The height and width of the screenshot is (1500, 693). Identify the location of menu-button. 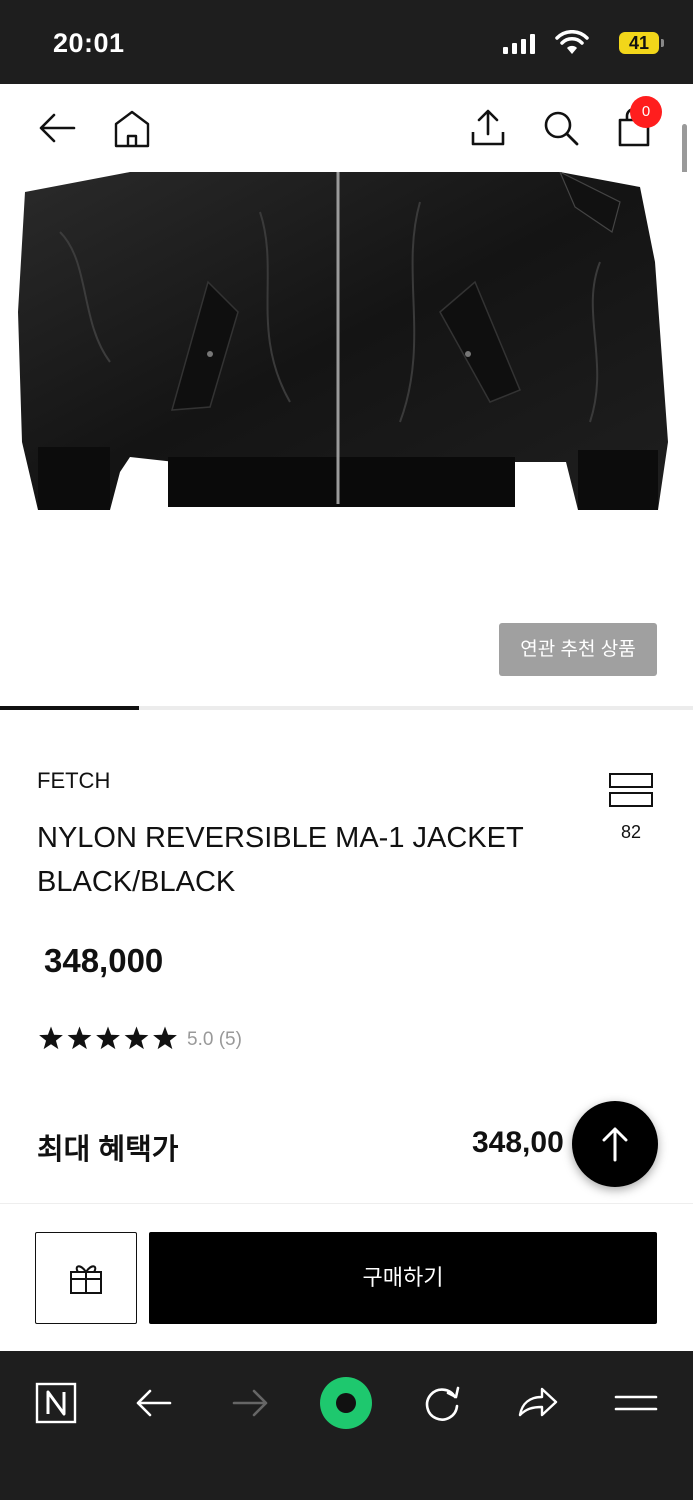
(636, 1403).